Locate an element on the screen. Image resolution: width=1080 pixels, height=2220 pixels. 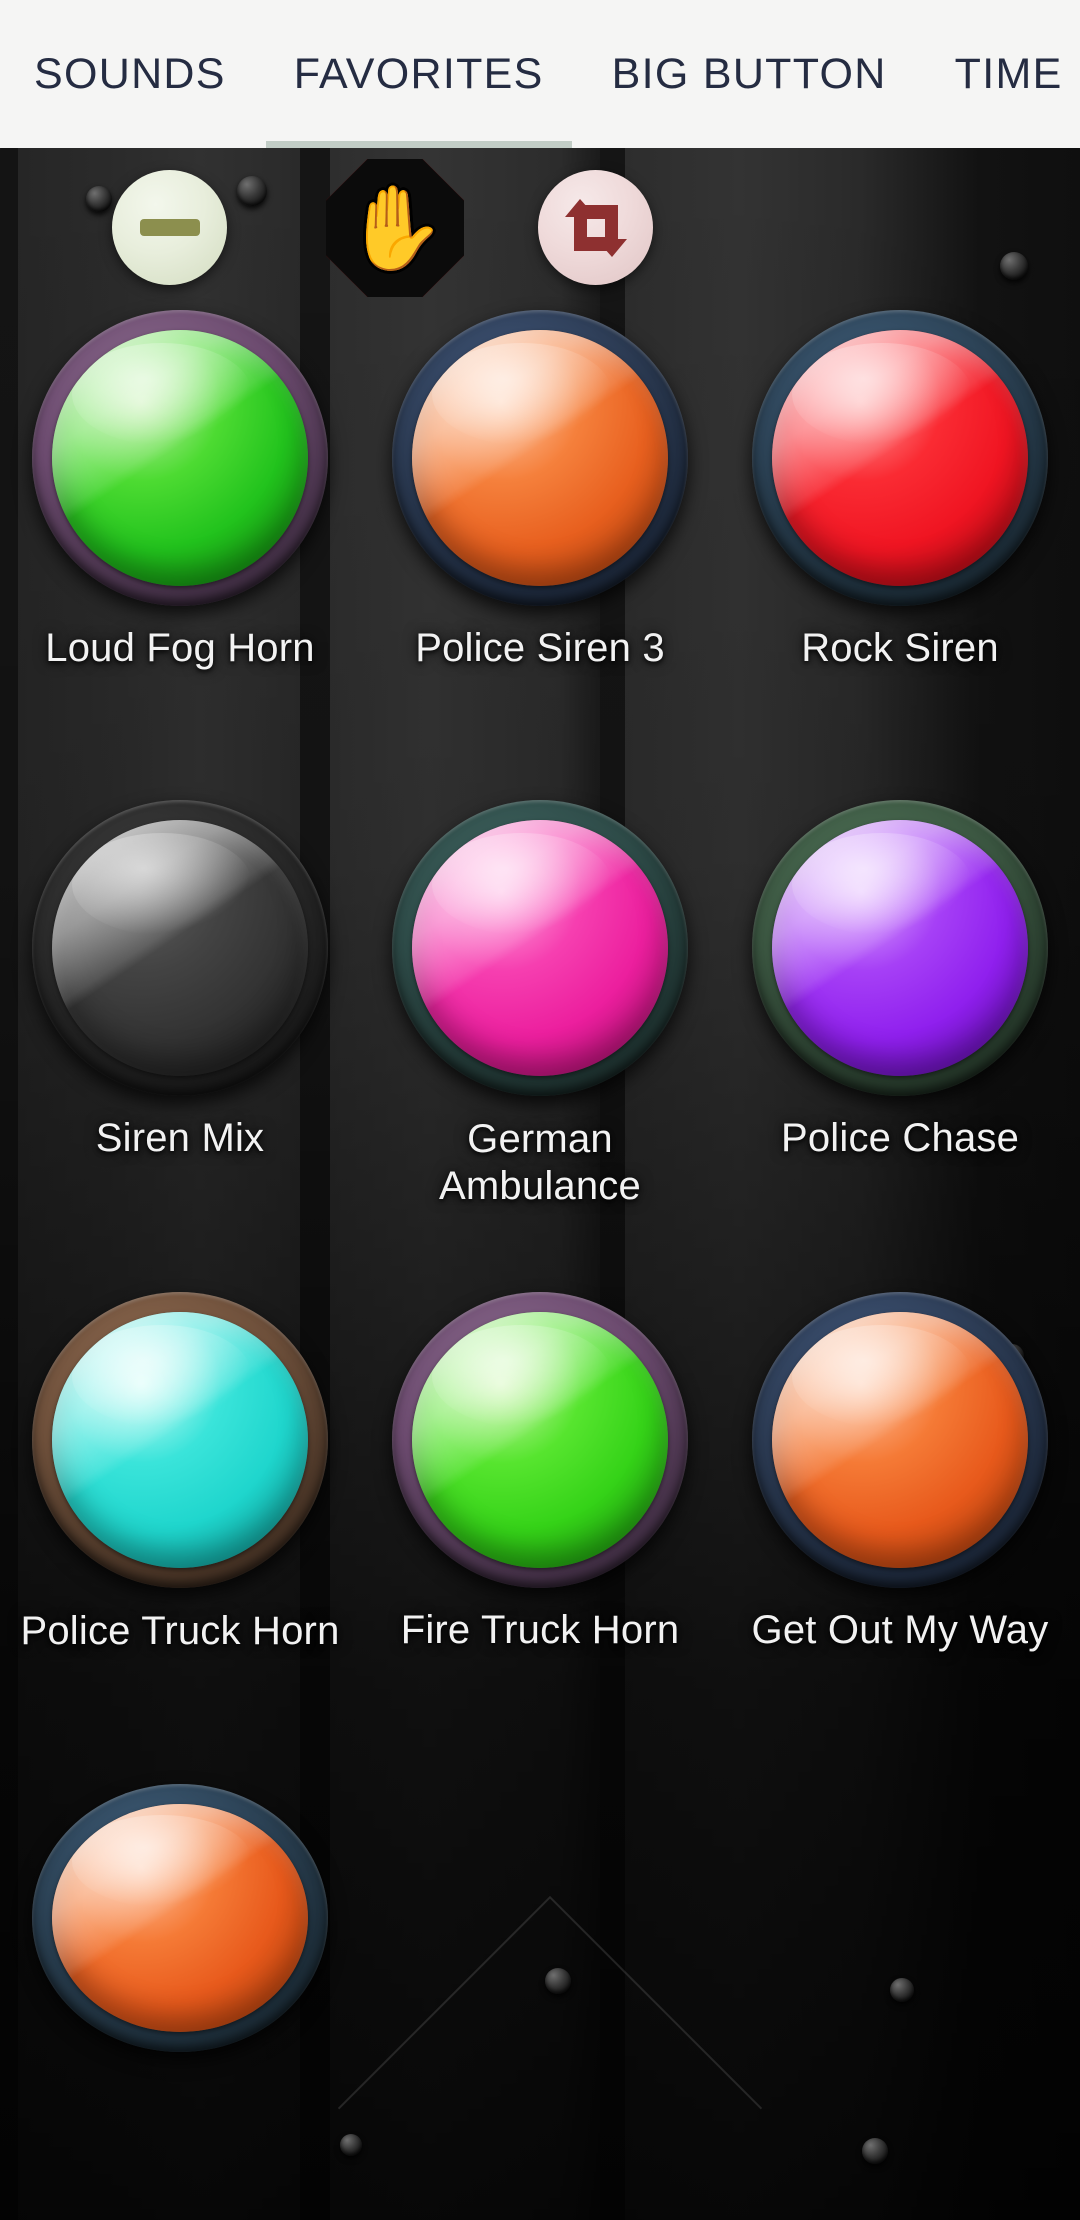
sound-pad-label: Police Chase is located at coordinates (900, 1138).